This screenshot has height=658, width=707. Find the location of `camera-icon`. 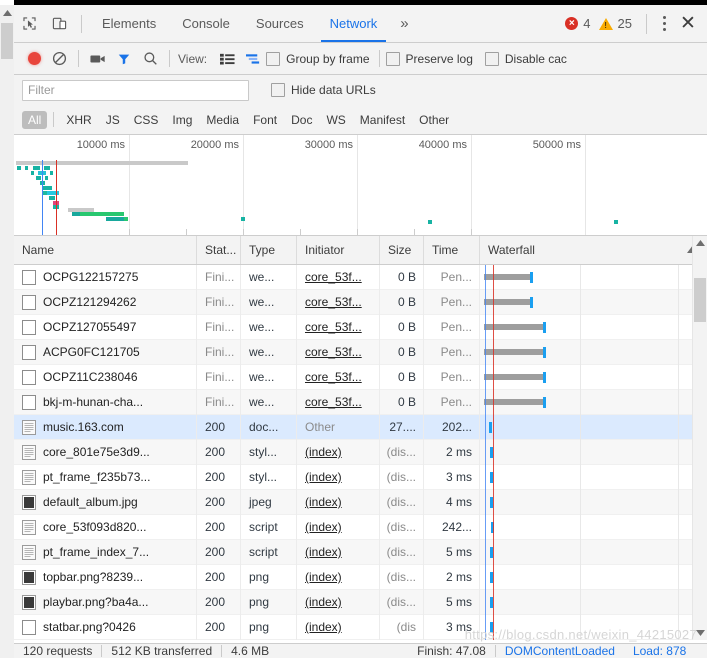

camera-icon is located at coordinates (98, 59).